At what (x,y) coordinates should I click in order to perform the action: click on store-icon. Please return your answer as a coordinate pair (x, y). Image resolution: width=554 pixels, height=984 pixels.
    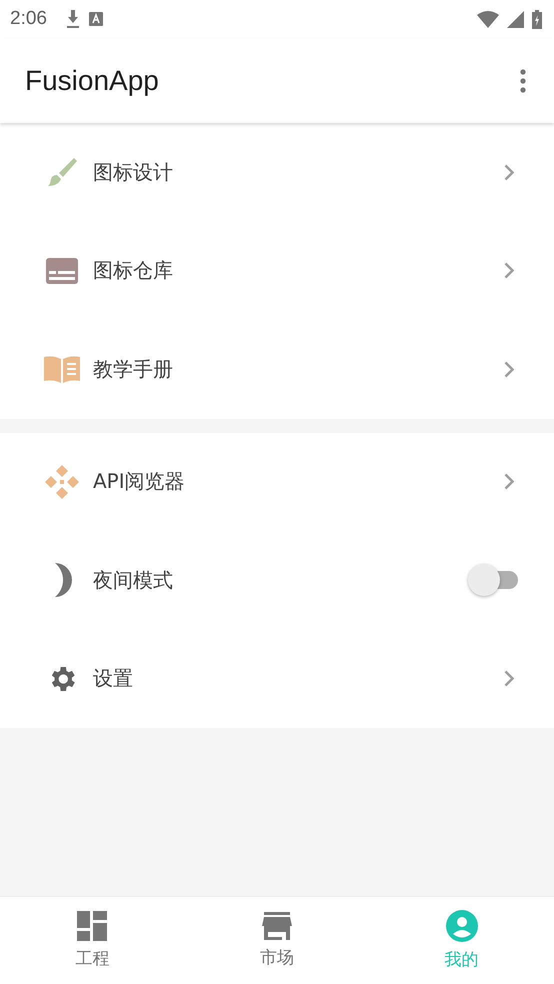
    Looking at the image, I should click on (277, 926).